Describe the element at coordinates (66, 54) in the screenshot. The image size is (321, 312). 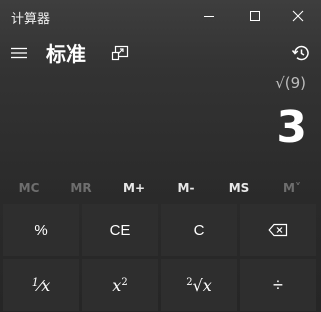
I see `mode-title: 标准` at that location.